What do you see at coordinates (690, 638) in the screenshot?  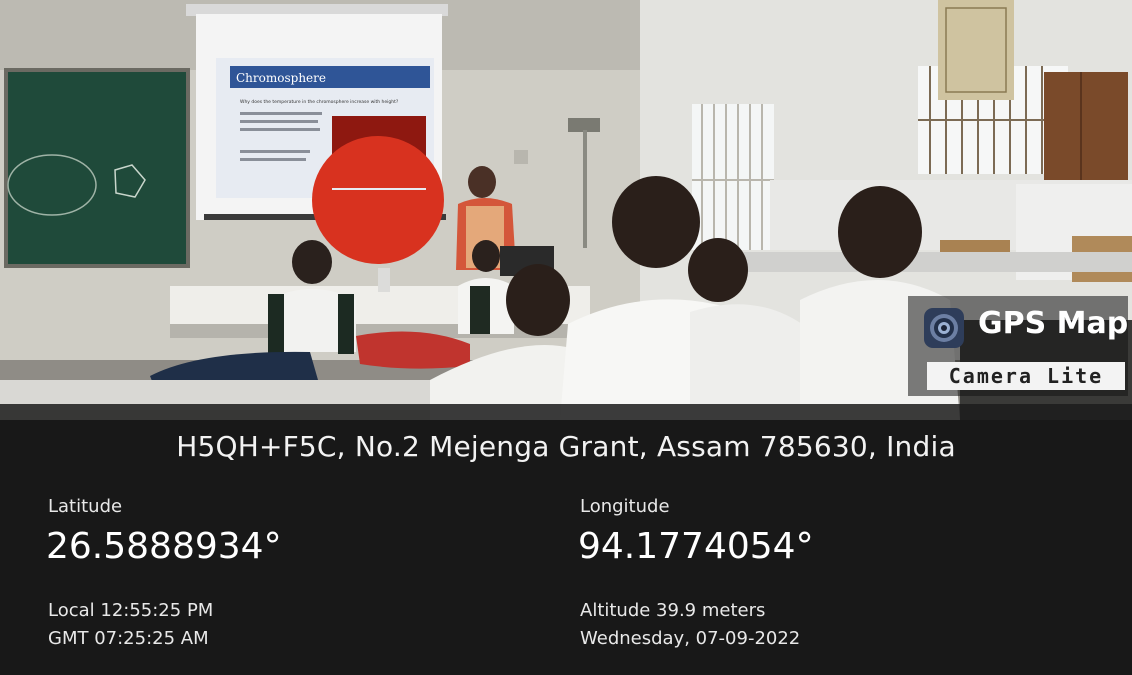 I see `date: Wednesday, 07-09-2022` at bounding box center [690, 638].